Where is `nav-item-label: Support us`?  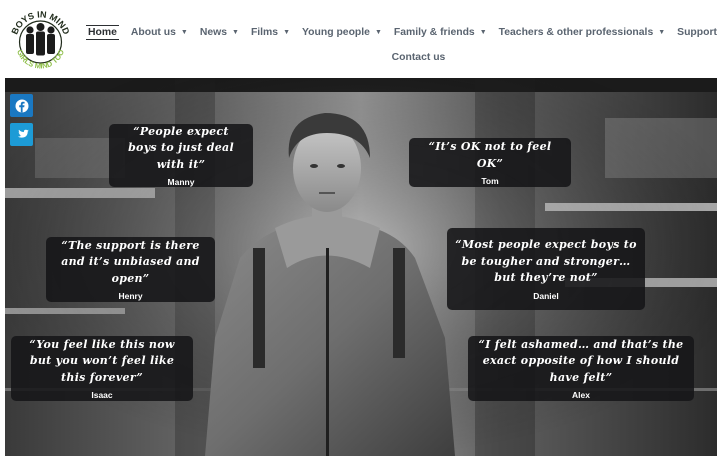
nav-item-label: Support us is located at coordinates (697, 32).